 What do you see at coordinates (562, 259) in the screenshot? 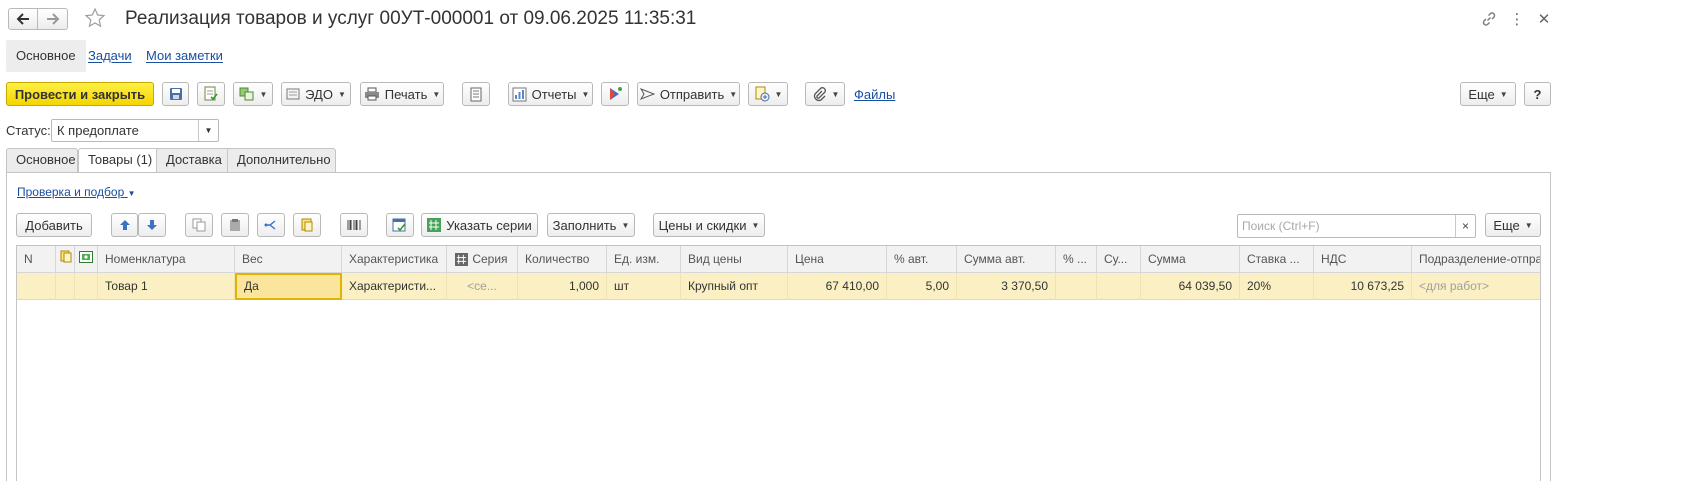
I see `col-header-quantity: Количество` at bounding box center [562, 259].